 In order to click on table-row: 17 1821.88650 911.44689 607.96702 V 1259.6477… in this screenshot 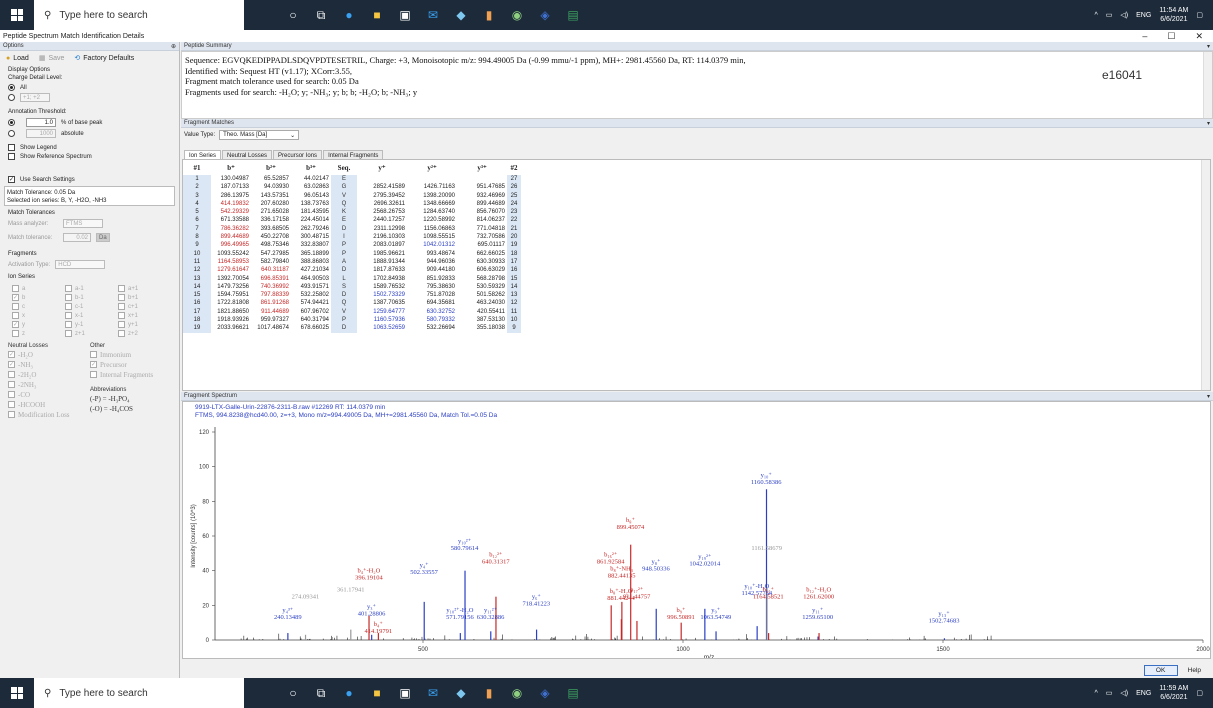, I will do `click(352, 312)`.